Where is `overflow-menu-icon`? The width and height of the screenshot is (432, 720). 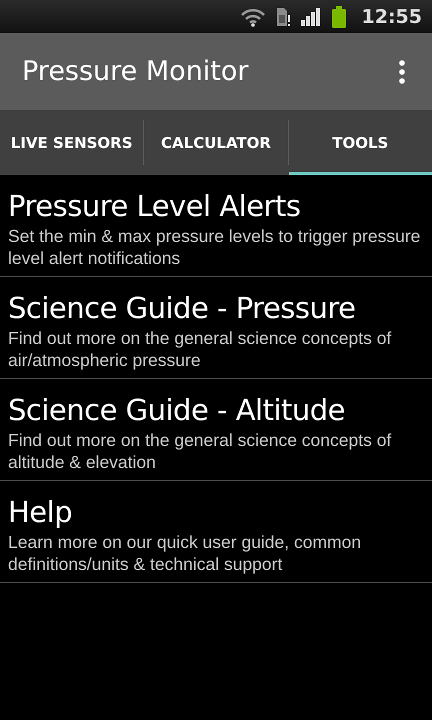 overflow-menu-icon is located at coordinates (402, 72).